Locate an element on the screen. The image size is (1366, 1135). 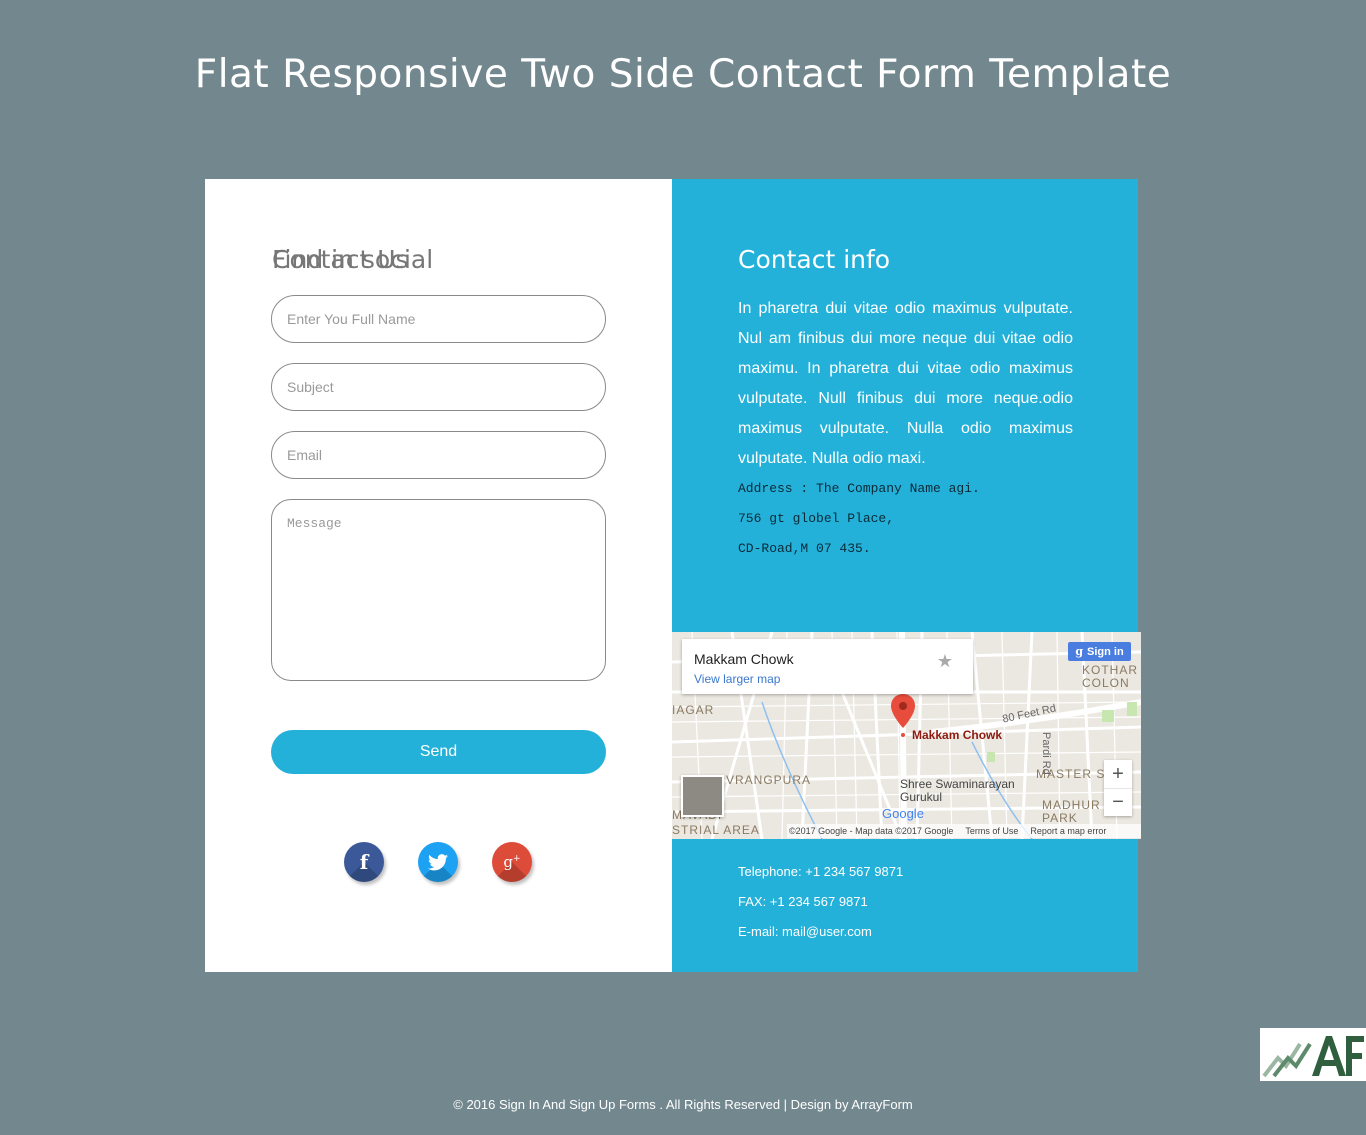
map-marker-label: Makkam Chowk is located at coordinates (957, 735).